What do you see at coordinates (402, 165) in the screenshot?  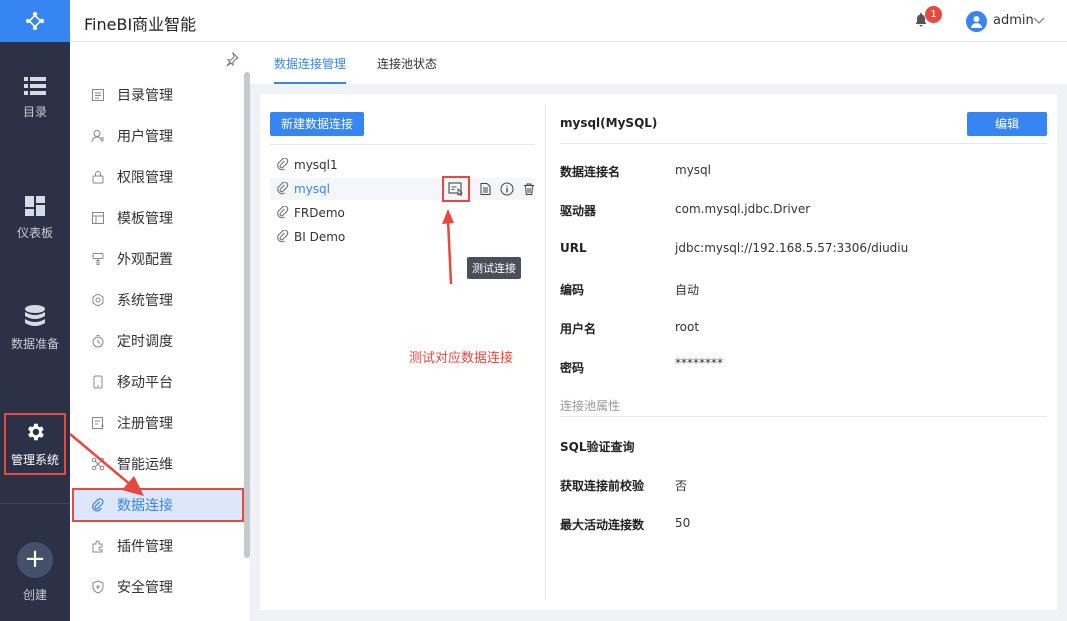 I see `list-item: mysql1` at bounding box center [402, 165].